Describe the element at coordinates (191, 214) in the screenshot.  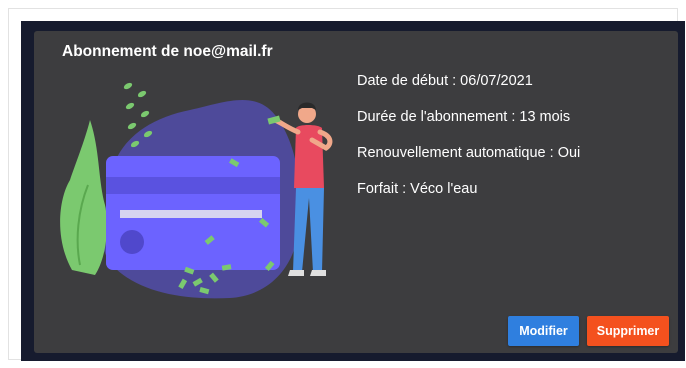
I see `card-signature-bar` at that location.